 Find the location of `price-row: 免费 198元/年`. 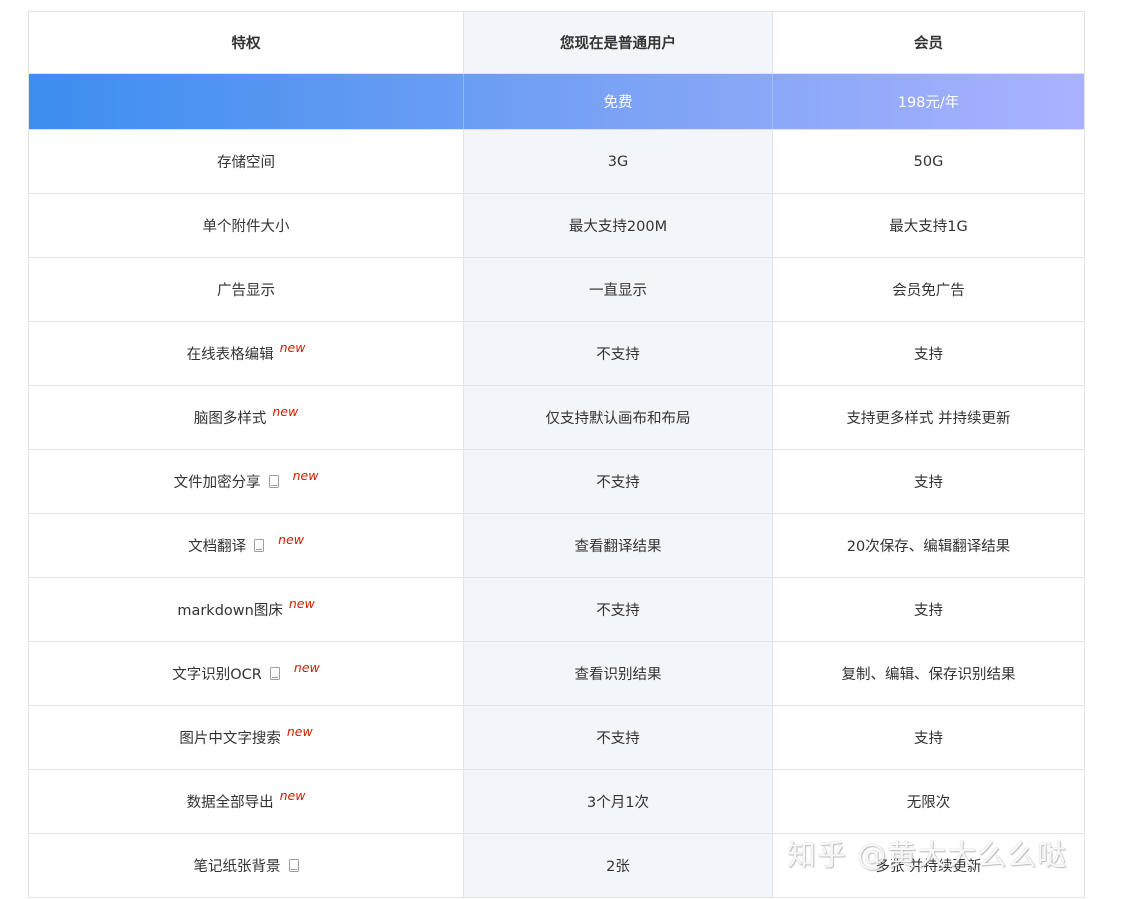

price-row: 免费 198元/年 is located at coordinates (556, 102).